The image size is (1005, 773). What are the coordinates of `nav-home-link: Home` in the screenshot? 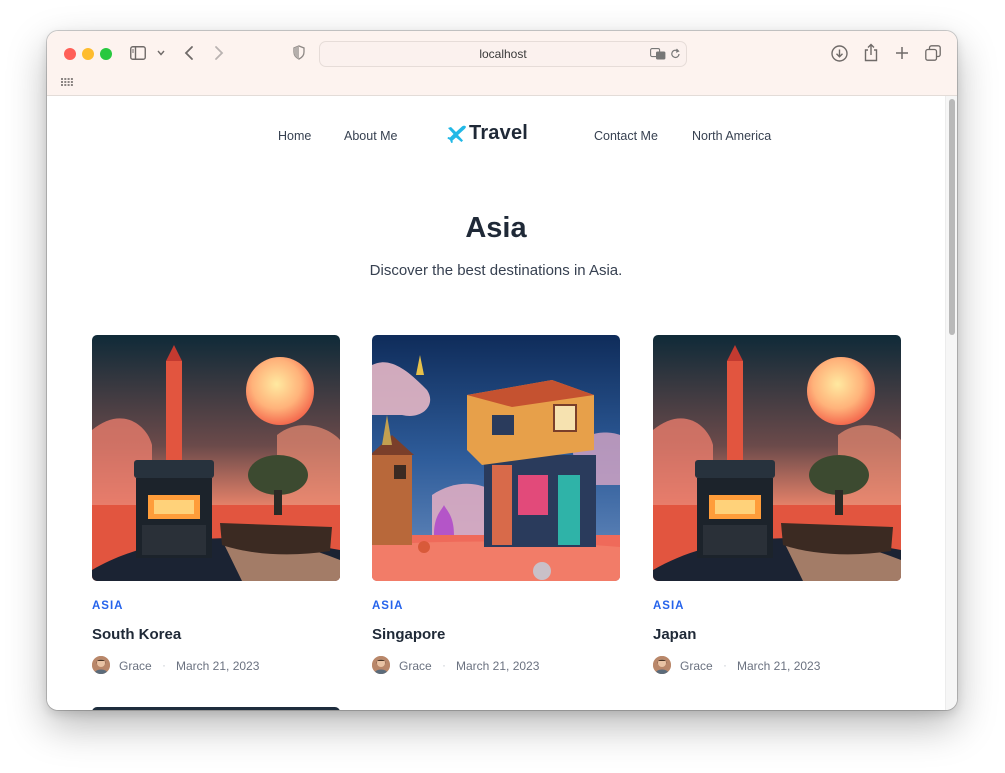 It's located at (294, 136).